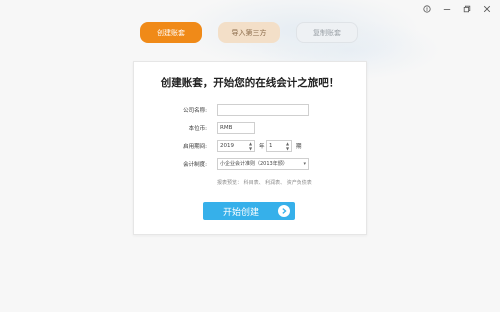 The height and width of the screenshot is (312, 500). What do you see at coordinates (287, 146) in the screenshot?
I see `month-stepper-arrows-icon: ▲ ▼` at bounding box center [287, 146].